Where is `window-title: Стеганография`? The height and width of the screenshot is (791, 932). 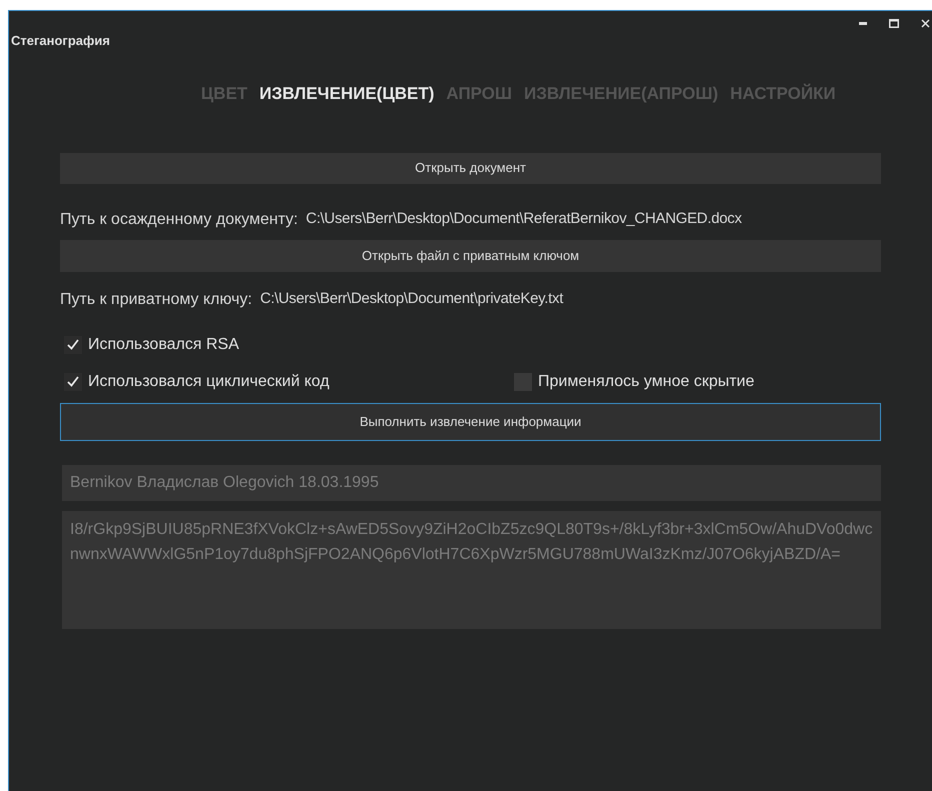
window-title: Стеганография is located at coordinates (60, 41).